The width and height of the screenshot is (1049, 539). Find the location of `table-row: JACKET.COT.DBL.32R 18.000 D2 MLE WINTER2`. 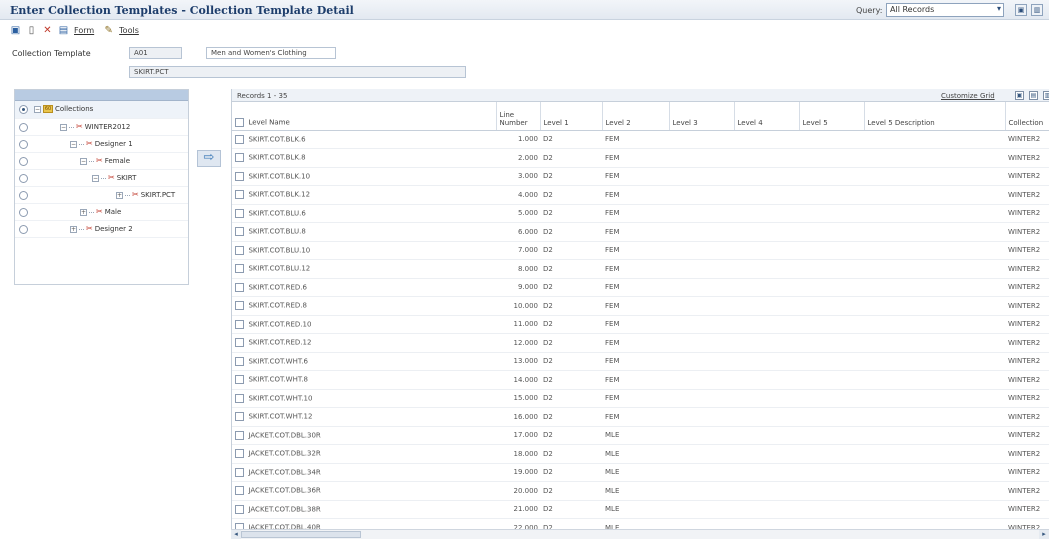

table-row: JACKET.COT.DBL.32R 18.000 D2 MLE WINTER2 is located at coordinates (640, 454).